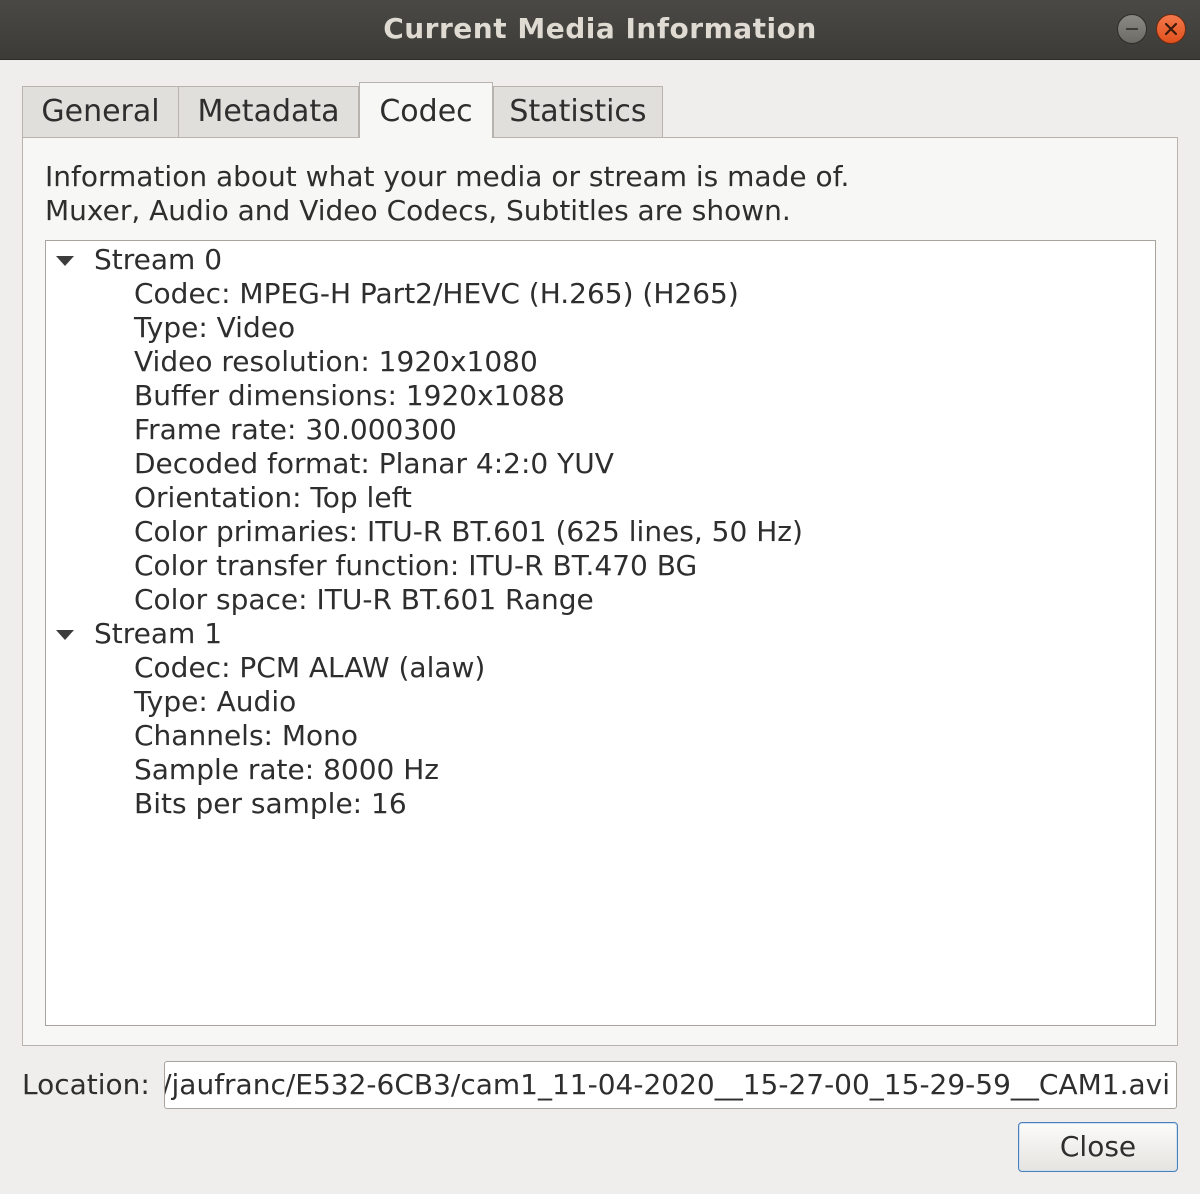  I want to click on stream-0-item: Color transfer function: ITU-R BT.470 BG, so click(416, 565).